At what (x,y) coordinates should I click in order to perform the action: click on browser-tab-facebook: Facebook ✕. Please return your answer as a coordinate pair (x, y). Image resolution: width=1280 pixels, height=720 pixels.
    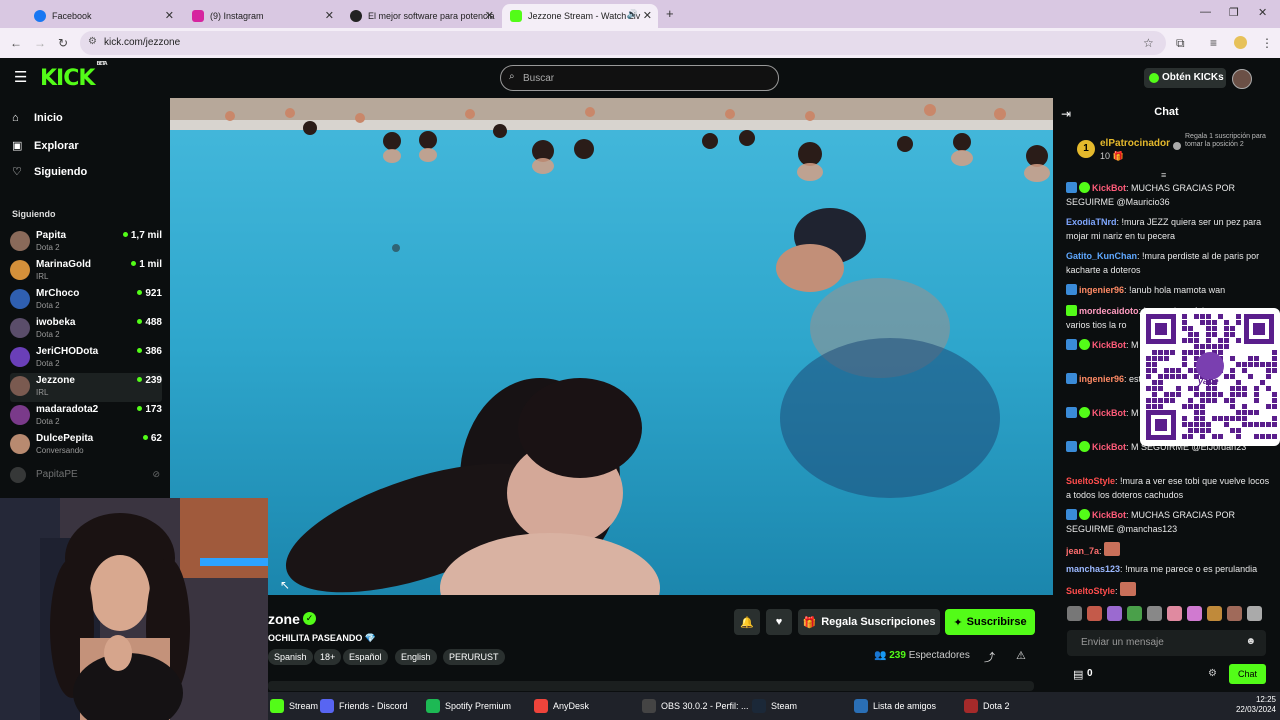
    Looking at the image, I should click on (103, 16).